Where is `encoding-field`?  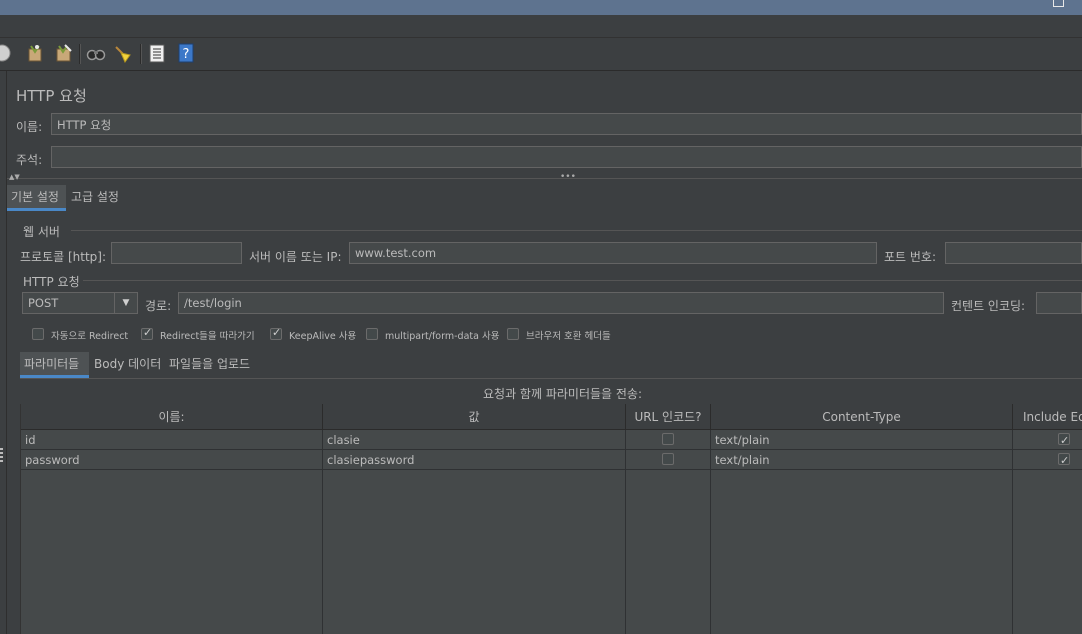 encoding-field is located at coordinates (1059, 303).